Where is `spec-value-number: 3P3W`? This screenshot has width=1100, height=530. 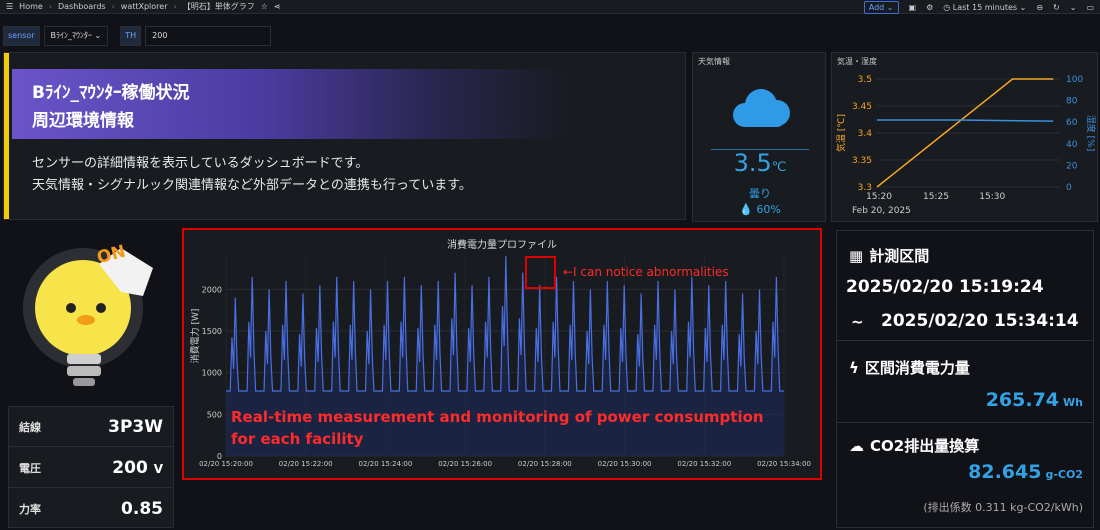 spec-value-number: 3P3W is located at coordinates (135, 426).